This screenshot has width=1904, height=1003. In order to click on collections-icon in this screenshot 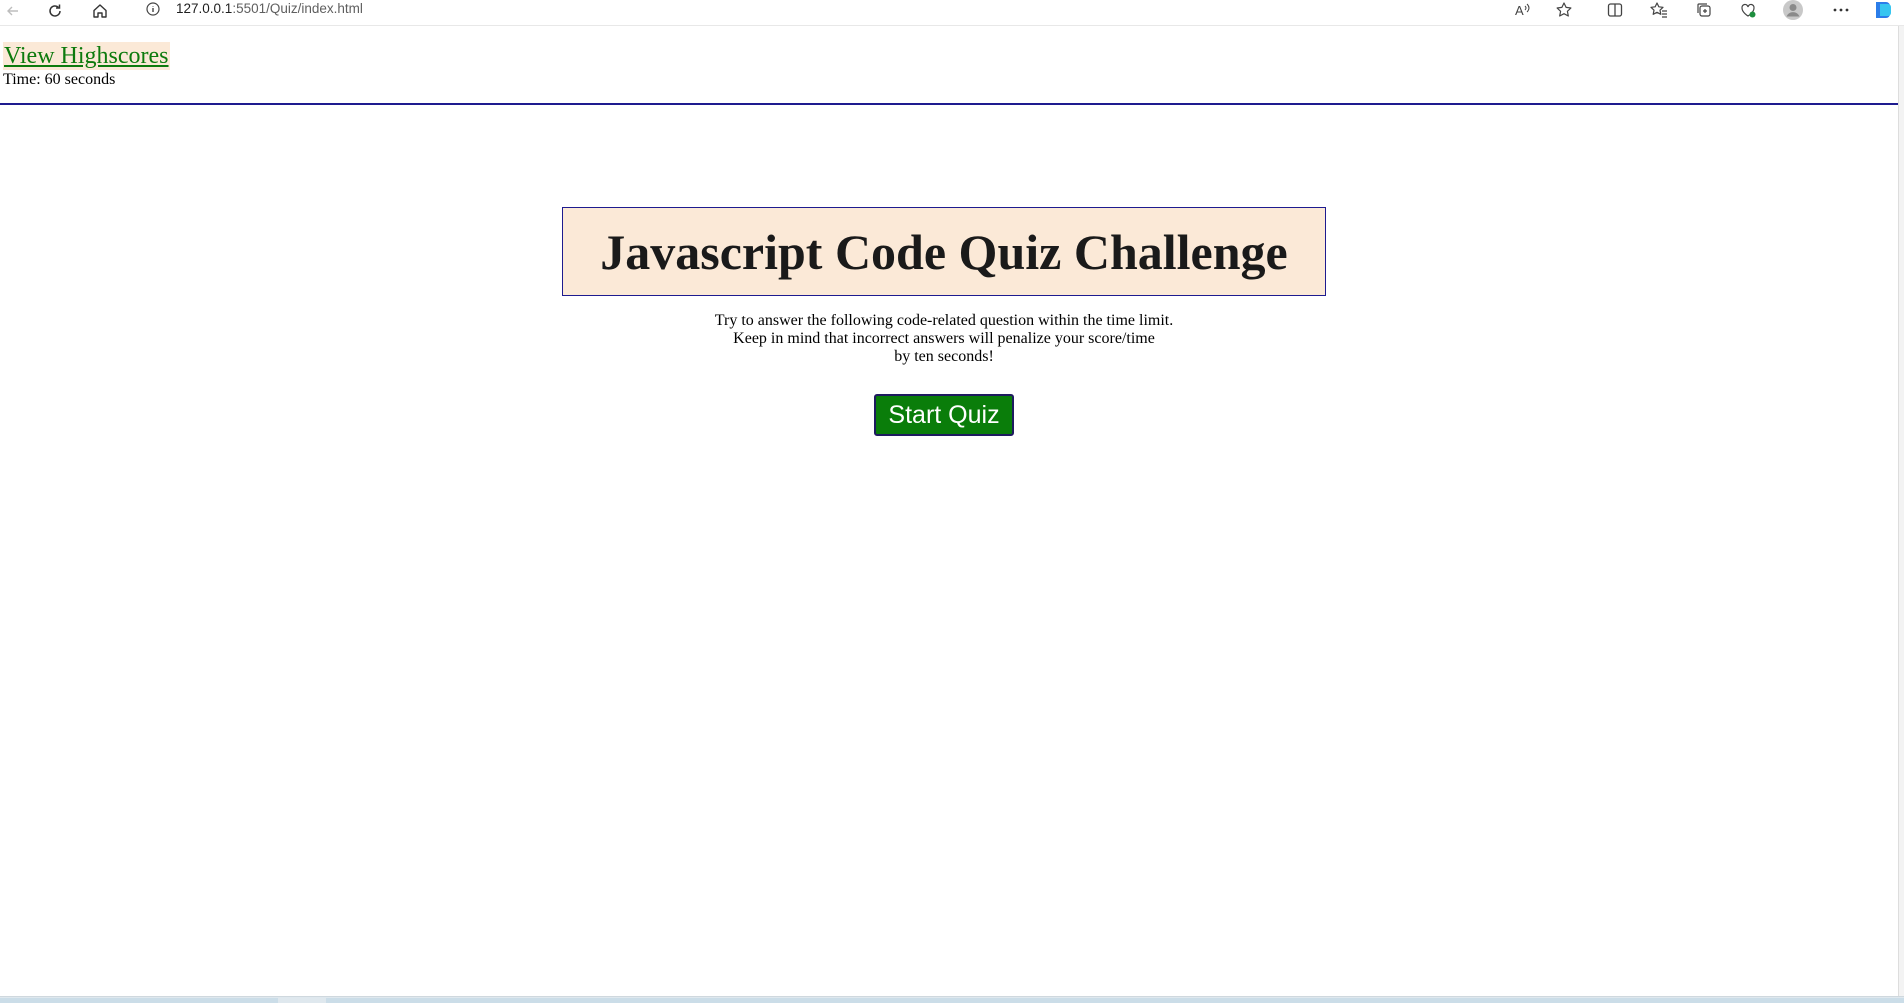, I will do `click(1704, 10)`.